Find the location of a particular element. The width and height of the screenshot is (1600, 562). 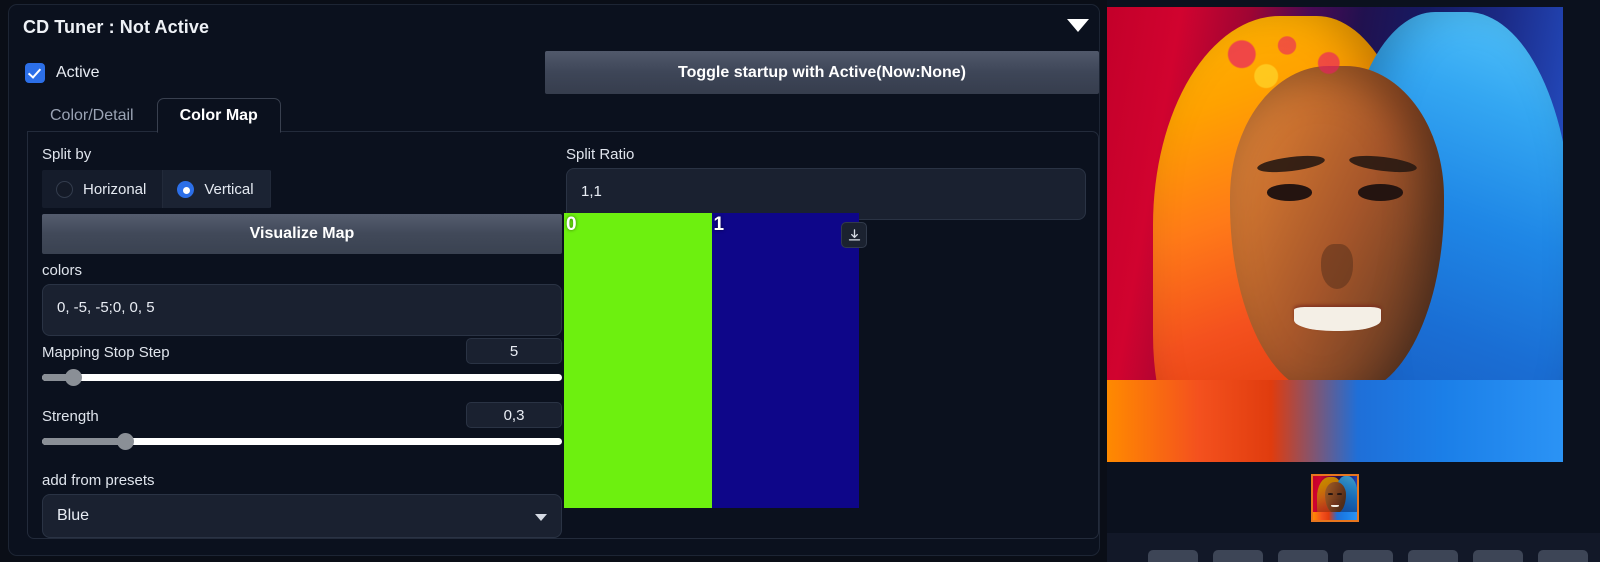

strength-slider-fill is located at coordinates (84, 441).